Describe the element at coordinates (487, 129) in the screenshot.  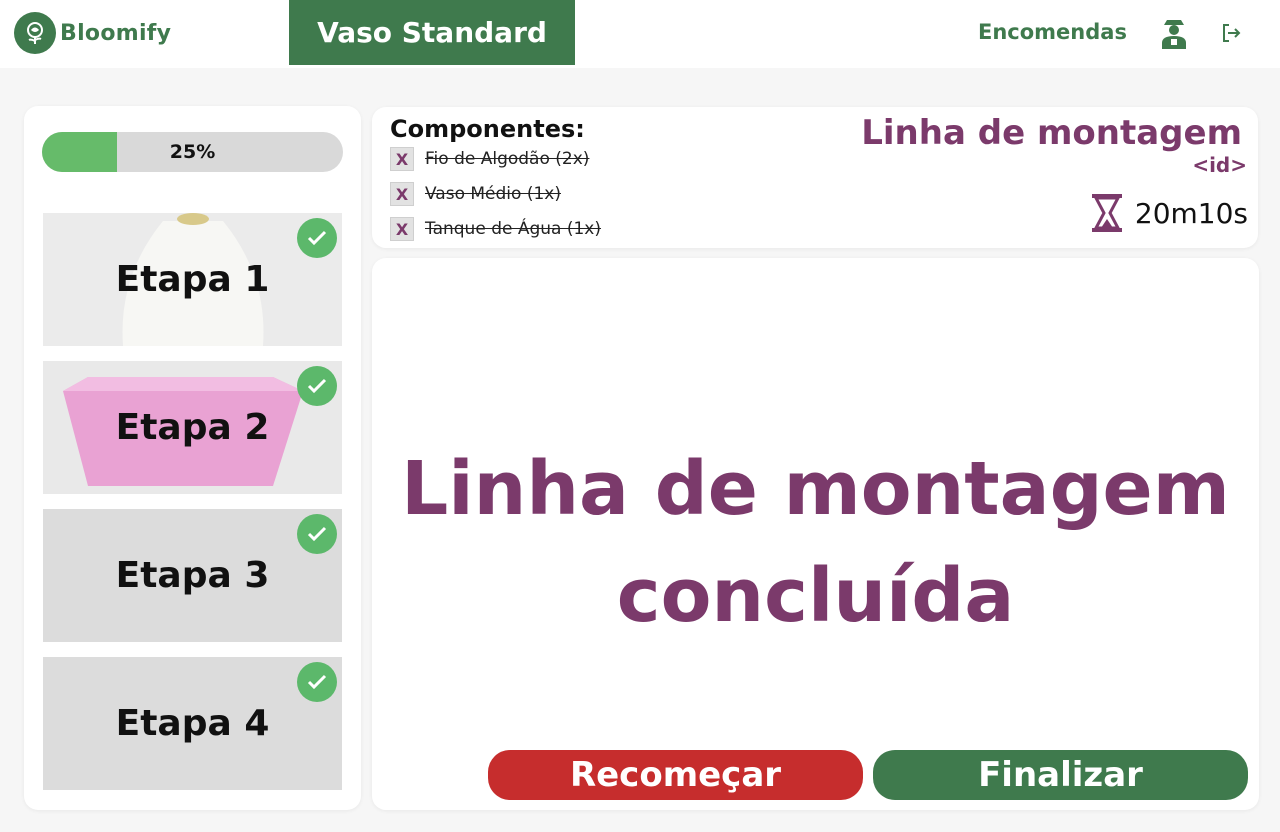
I see `components-title: Componentes:` at that location.